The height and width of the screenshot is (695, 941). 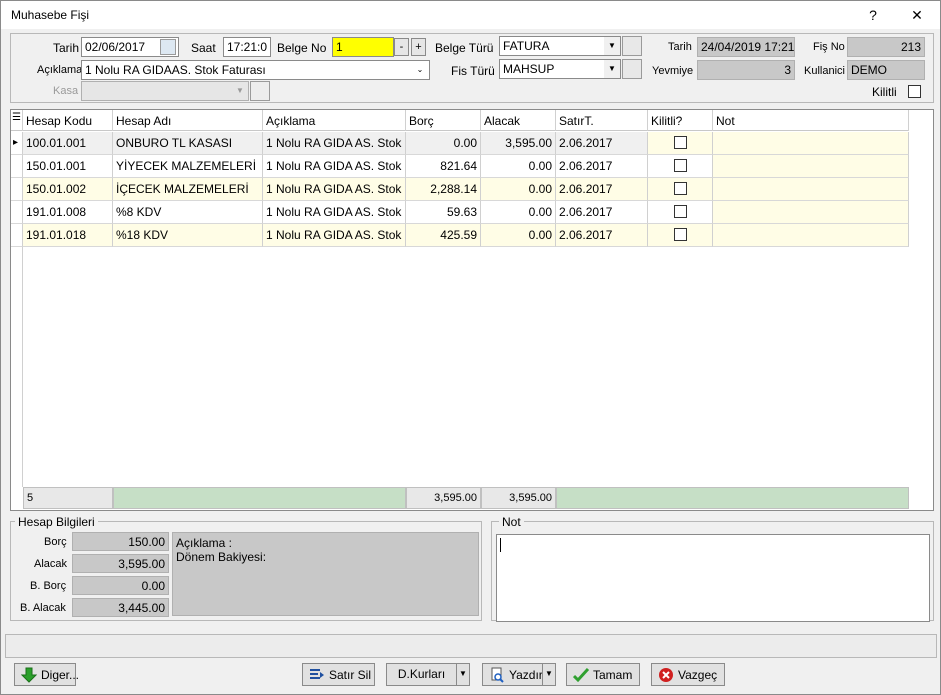 What do you see at coordinates (401, 47) in the screenshot?
I see `belgeno-minus-button: -` at bounding box center [401, 47].